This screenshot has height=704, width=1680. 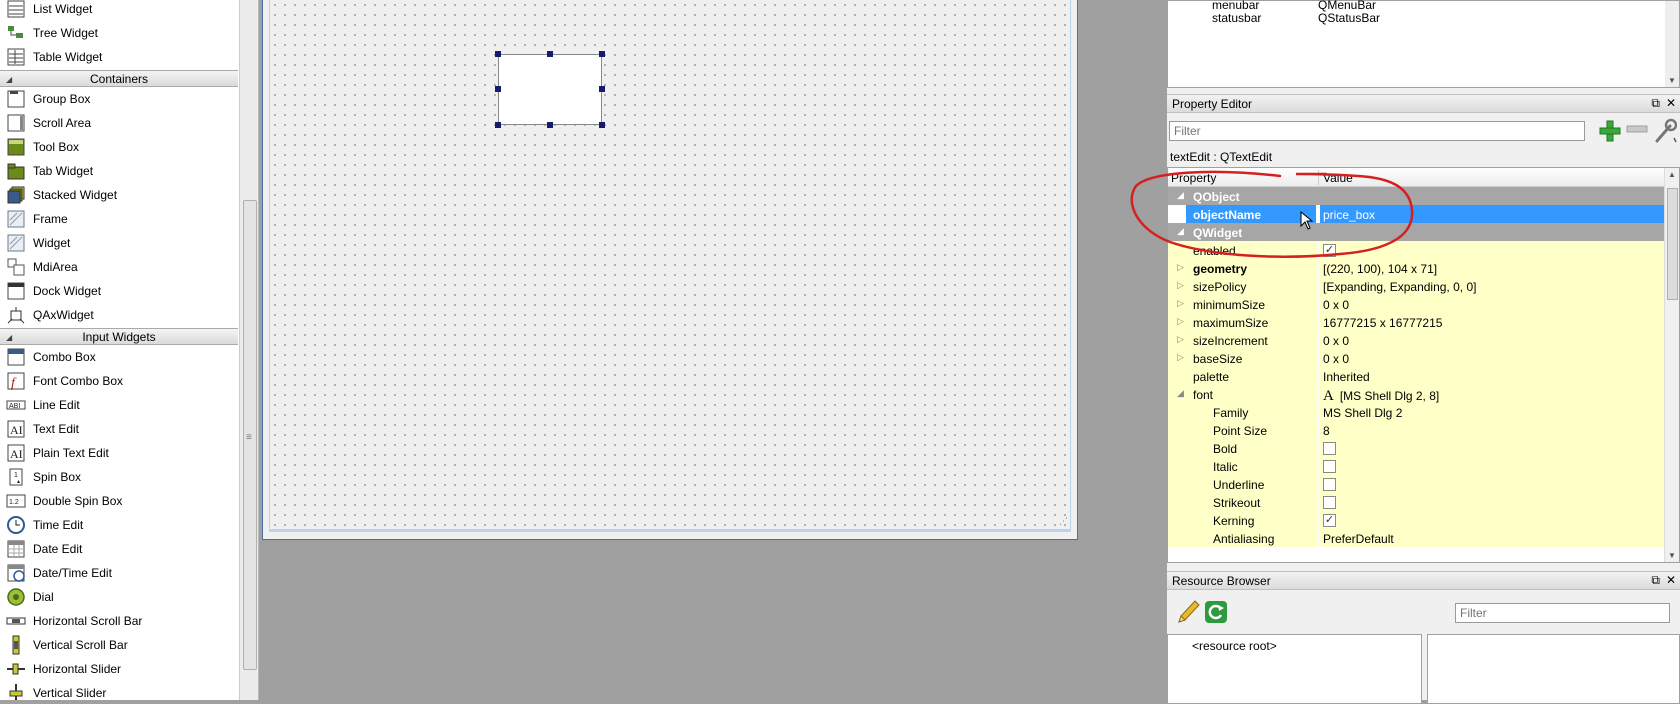 What do you see at coordinates (1562, 613) in the screenshot?
I see `resource-filter-input` at bounding box center [1562, 613].